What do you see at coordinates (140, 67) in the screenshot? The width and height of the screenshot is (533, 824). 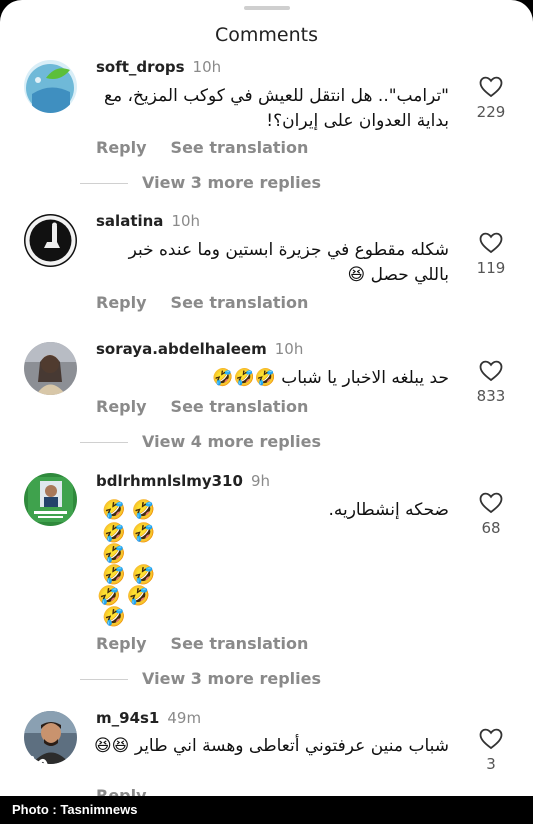 I see `username-text: soft_drops` at bounding box center [140, 67].